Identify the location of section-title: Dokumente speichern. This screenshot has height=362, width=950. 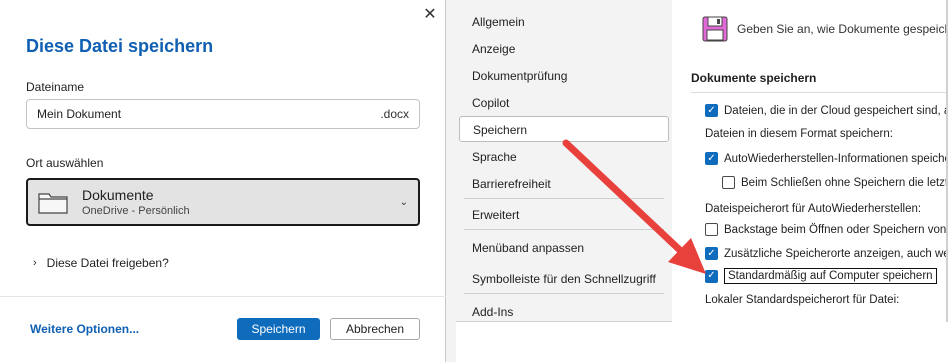
(754, 78).